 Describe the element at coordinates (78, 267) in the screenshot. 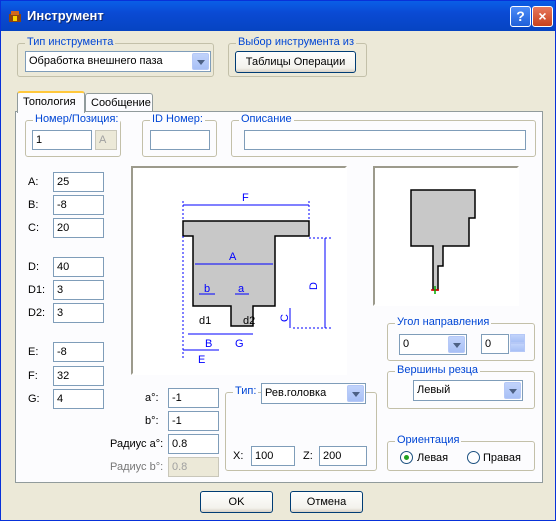

I see `param-d-input: 40` at that location.